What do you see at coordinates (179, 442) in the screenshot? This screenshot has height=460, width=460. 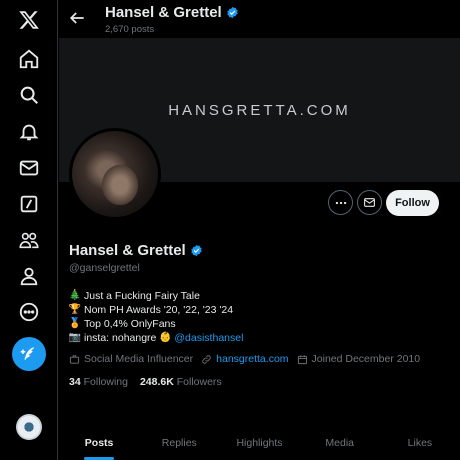 I see `tab-replies: Replies` at bounding box center [179, 442].